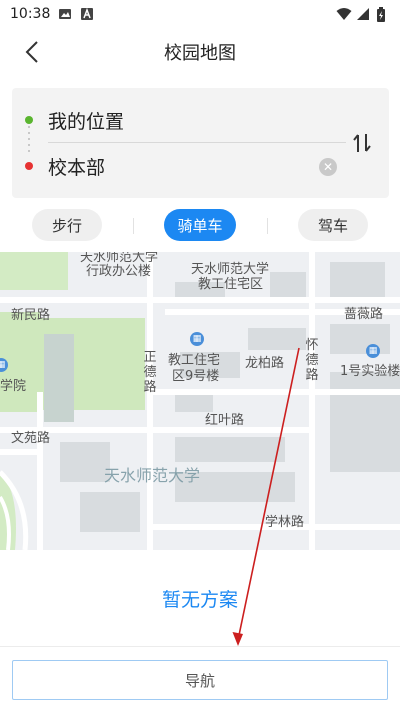 Image resolution: width=400 pixels, height=711 pixels. What do you see at coordinates (344, 14) in the screenshot?
I see `wifi-icon` at bounding box center [344, 14].